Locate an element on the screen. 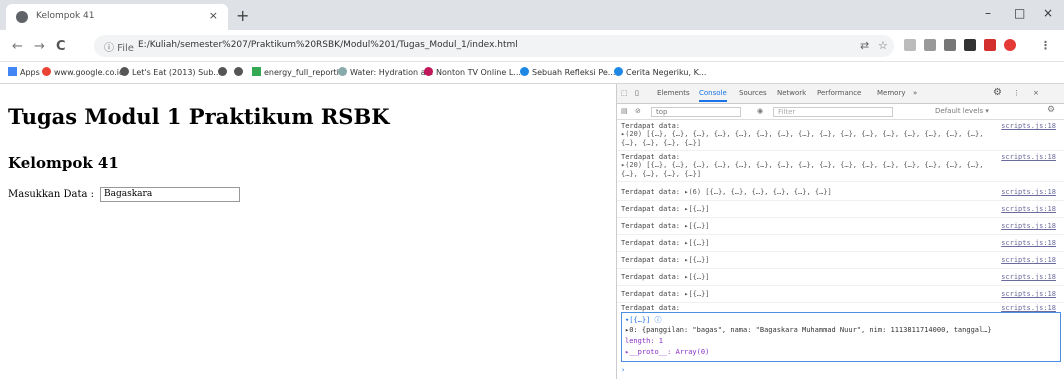  inspect-icon: ⬚ is located at coordinates (624, 93).